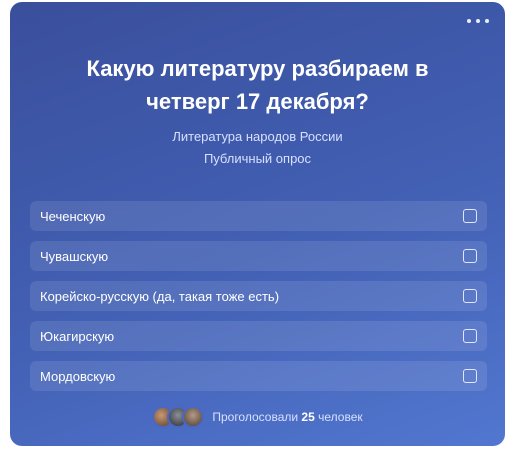 This screenshot has height=449, width=513. What do you see at coordinates (73, 216) in the screenshot?
I see `option-label: Чеченскую` at bounding box center [73, 216].